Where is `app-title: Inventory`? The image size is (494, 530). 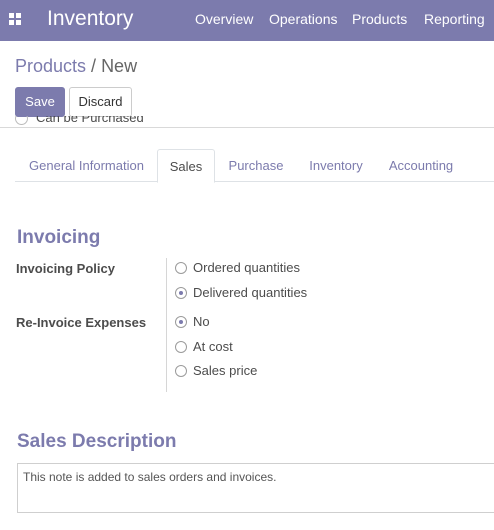 app-title: Inventory is located at coordinates (90, 19).